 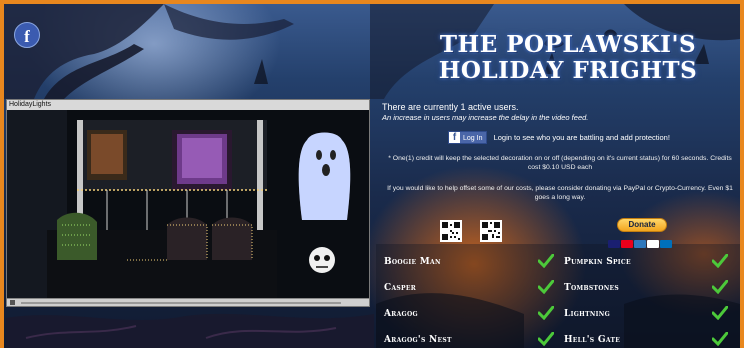 What do you see at coordinates (400, 288) in the screenshot?
I see `decoration-casper: Casper` at bounding box center [400, 288].